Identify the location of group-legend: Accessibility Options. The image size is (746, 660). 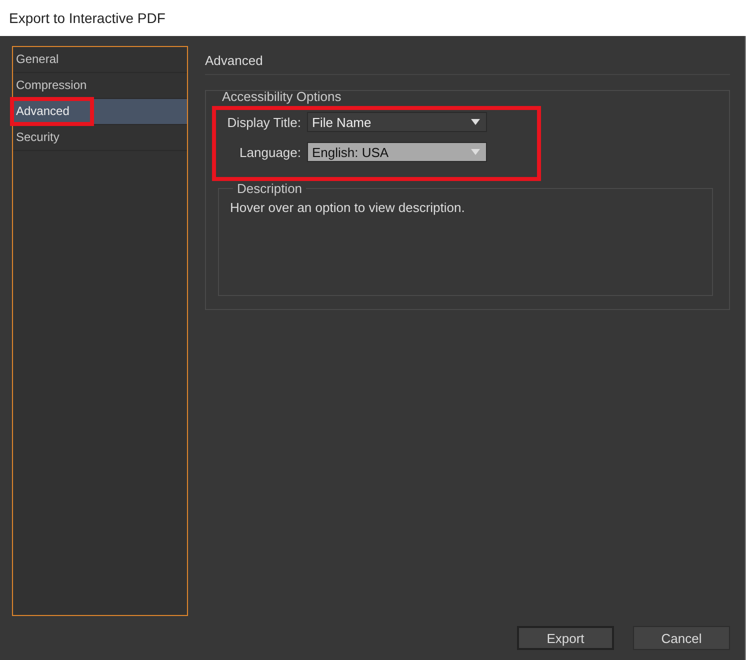
(282, 96).